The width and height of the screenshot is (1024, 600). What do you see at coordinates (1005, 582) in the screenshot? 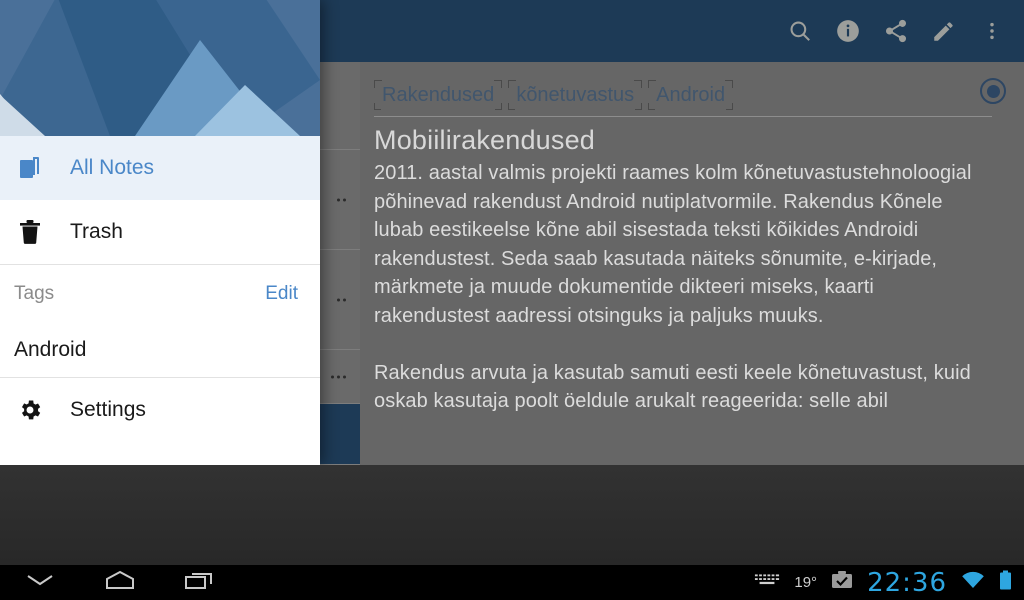
I see `battery-icon` at bounding box center [1005, 582].